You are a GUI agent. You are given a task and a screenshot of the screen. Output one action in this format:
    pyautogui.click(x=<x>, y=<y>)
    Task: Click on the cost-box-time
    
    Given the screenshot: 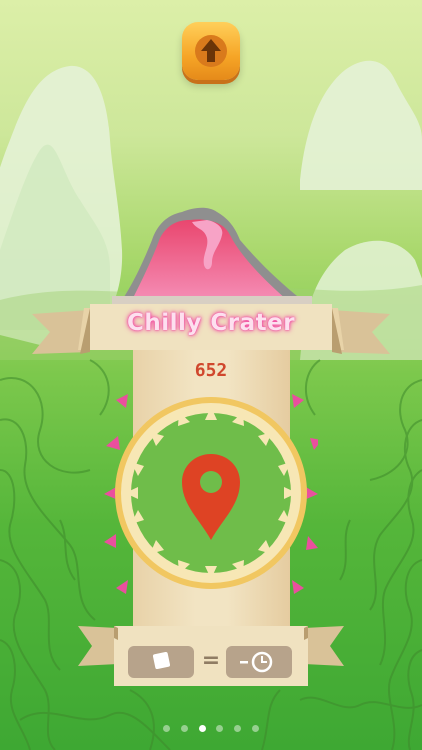 What is the action you would take?
    pyautogui.click(x=259, y=662)
    